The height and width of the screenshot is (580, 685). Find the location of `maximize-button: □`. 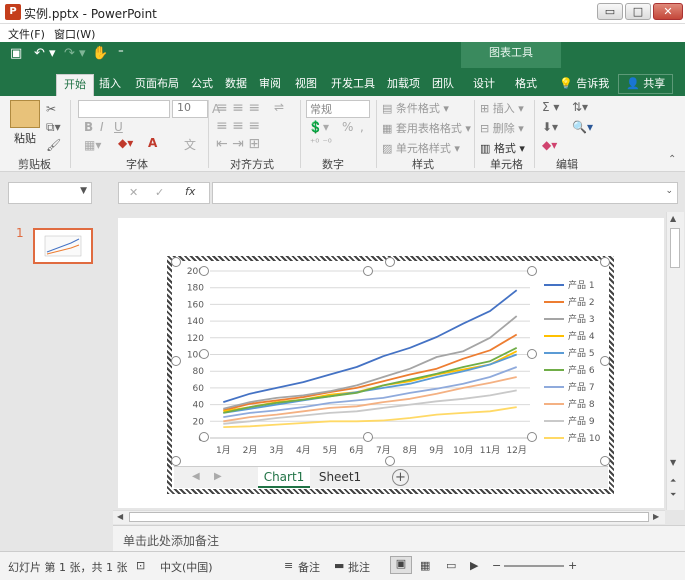

maximize-button: □ is located at coordinates (638, 11).